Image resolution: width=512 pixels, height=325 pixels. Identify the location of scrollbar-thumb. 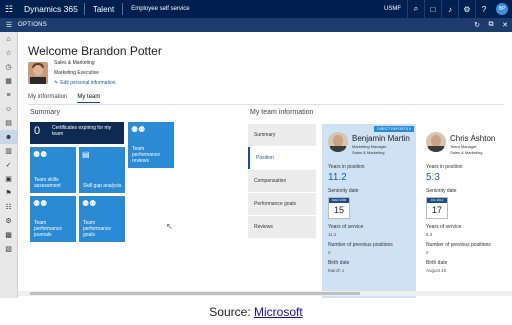
(195, 293).